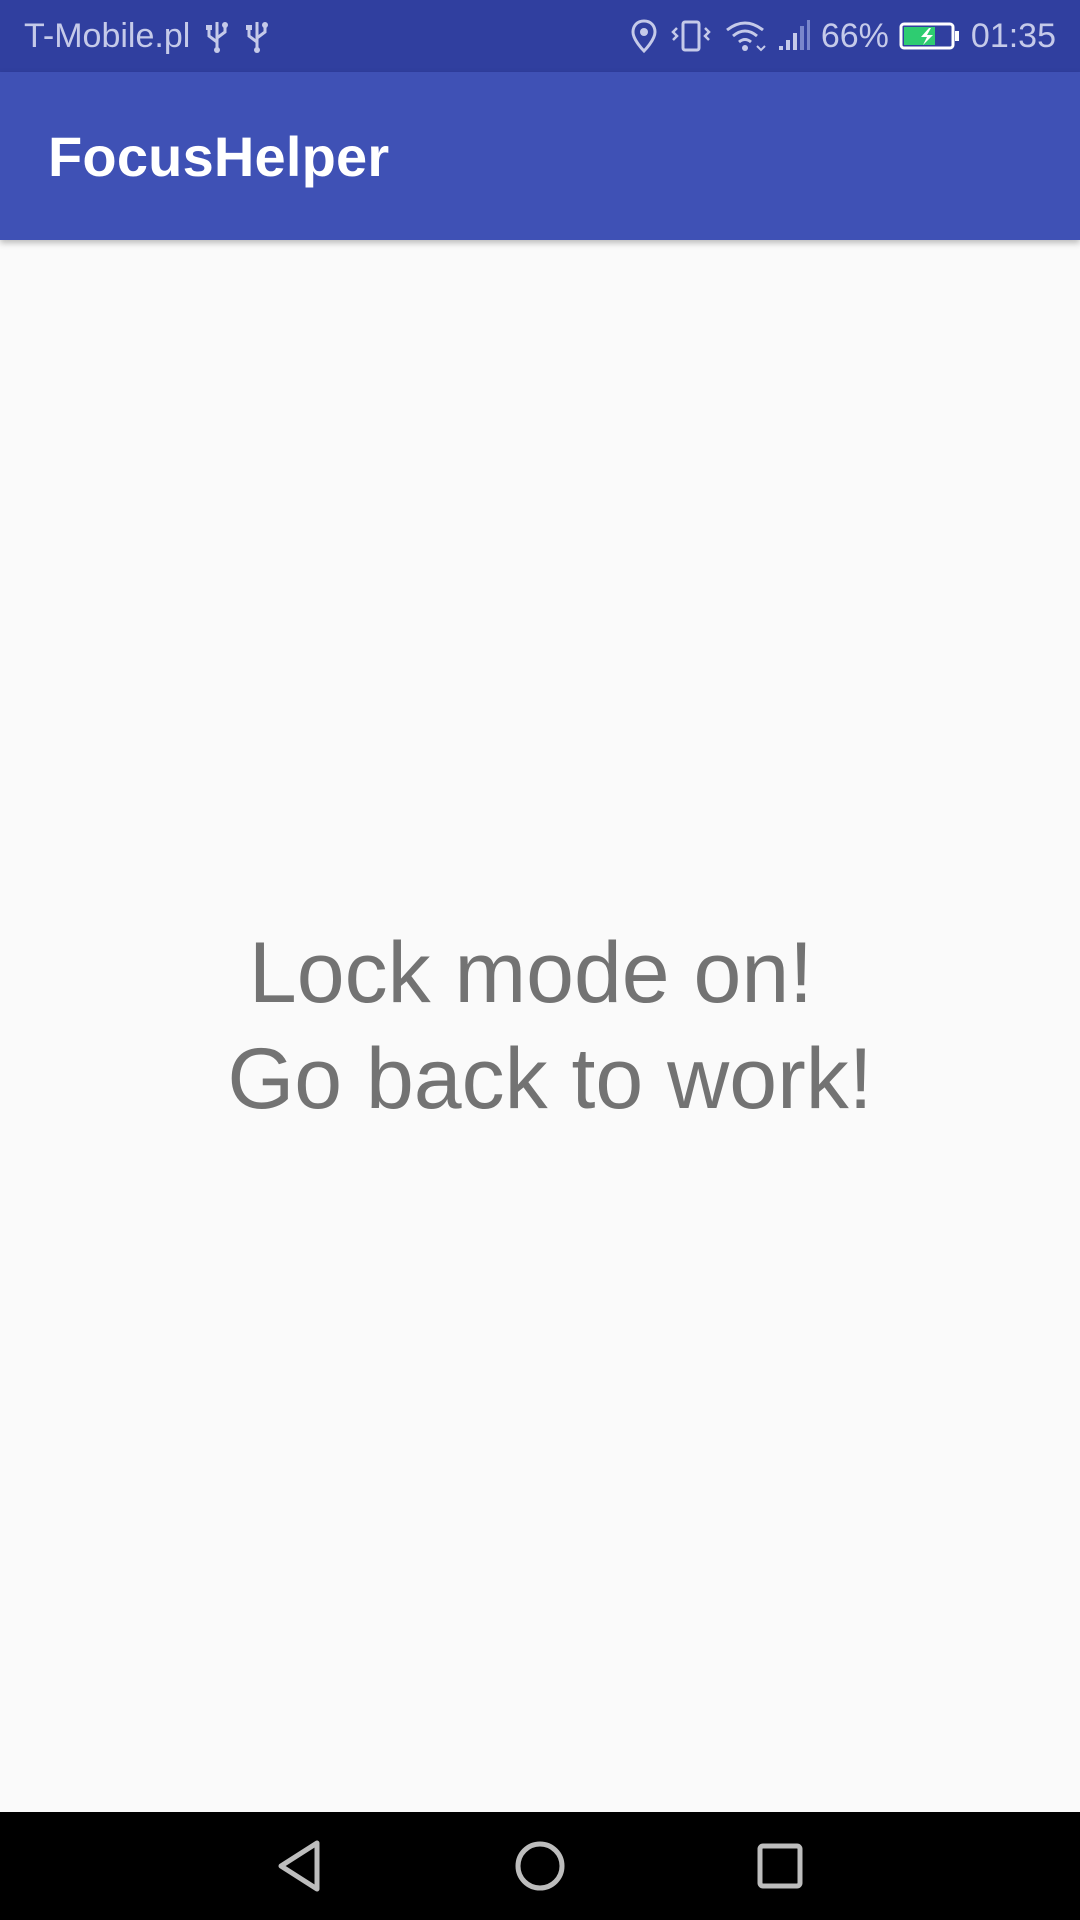 This screenshot has width=1080, height=1920. I want to click on home-button, so click(540, 1866).